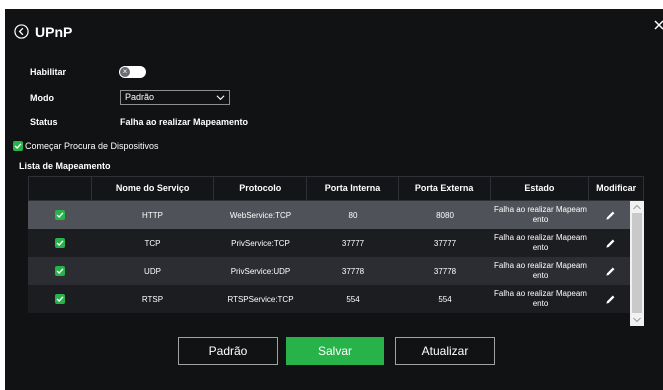 This screenshot has height=390, width=663. I want to click on mapping-list-label: Lista de Mapeamento, so click(65, 166).